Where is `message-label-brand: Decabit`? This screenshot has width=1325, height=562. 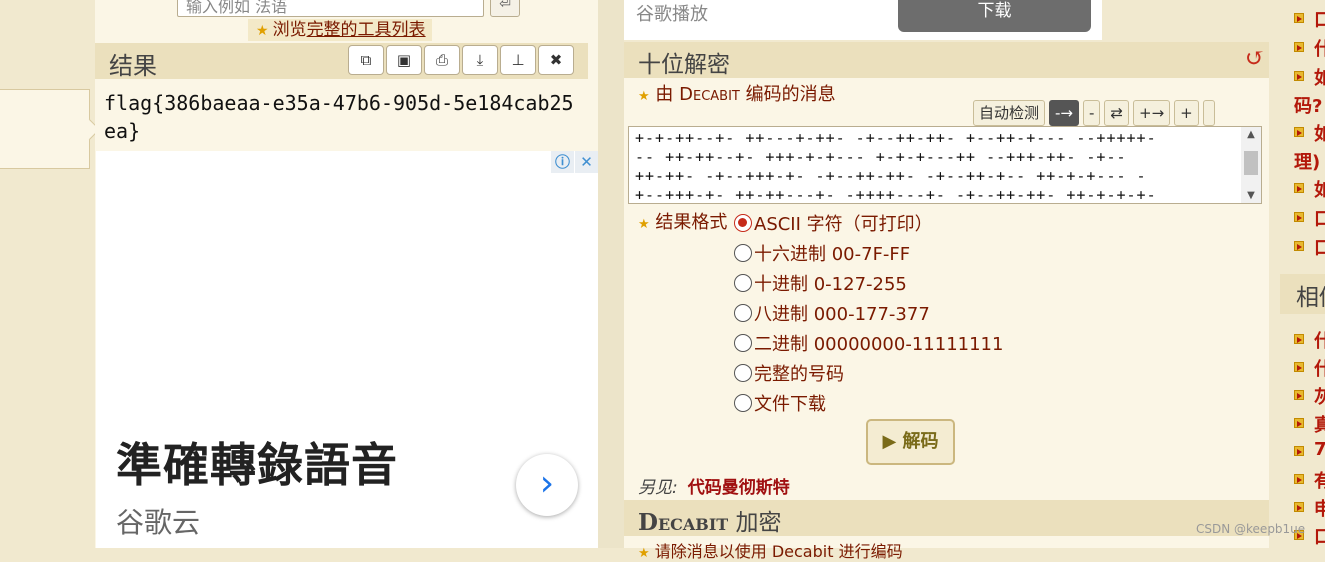 message-label-brand: Decabit is located at coordinates (709, 94).